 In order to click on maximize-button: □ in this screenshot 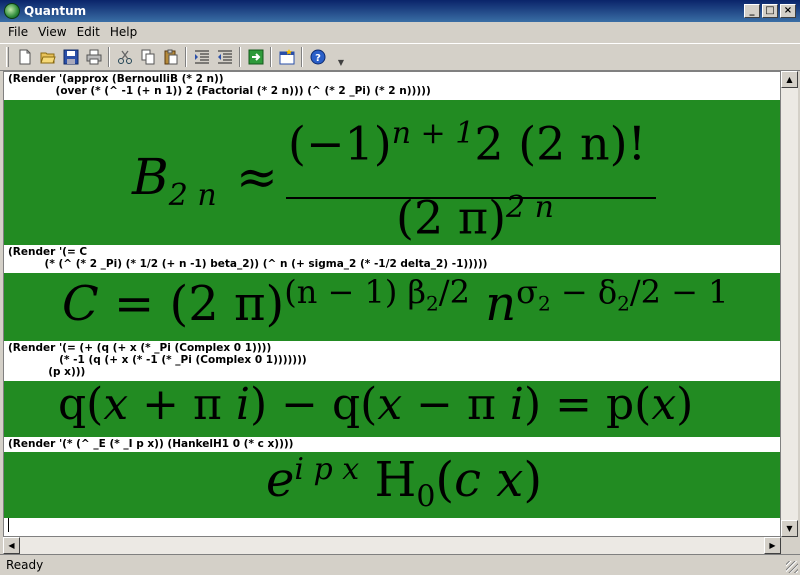, I will do `click(770, 11)`.